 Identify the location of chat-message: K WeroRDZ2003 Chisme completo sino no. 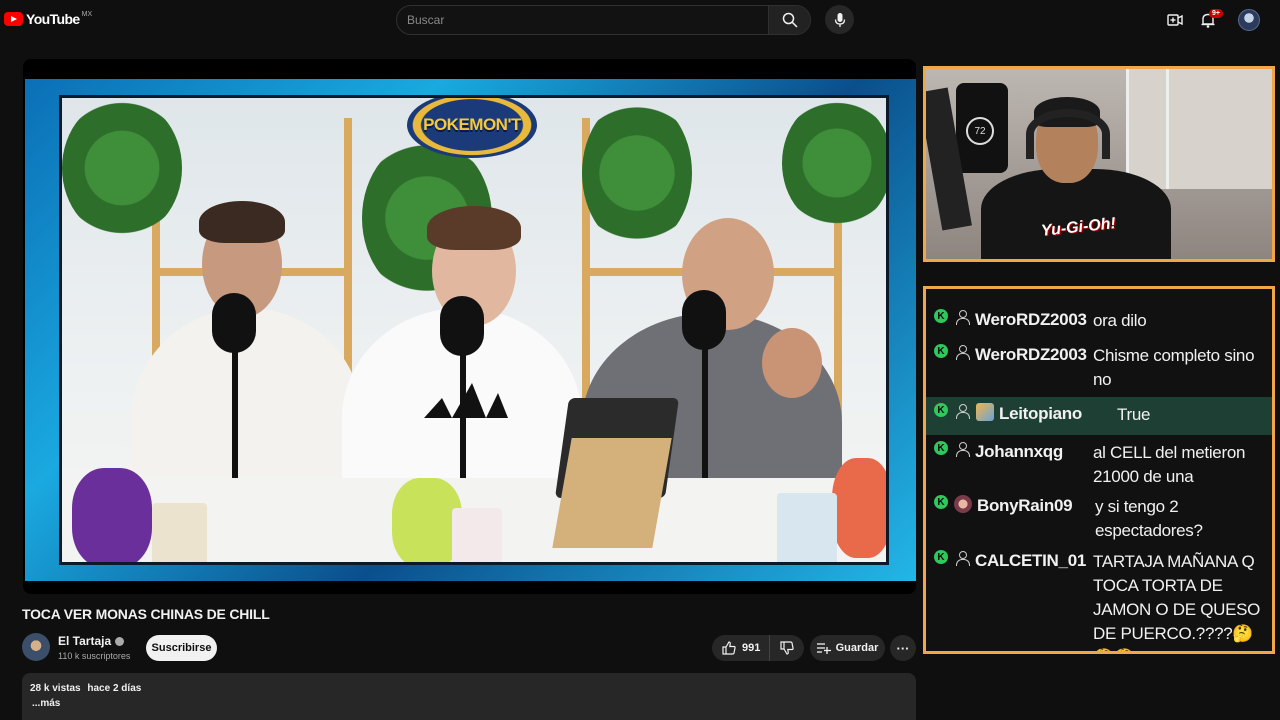
(1099, 368).